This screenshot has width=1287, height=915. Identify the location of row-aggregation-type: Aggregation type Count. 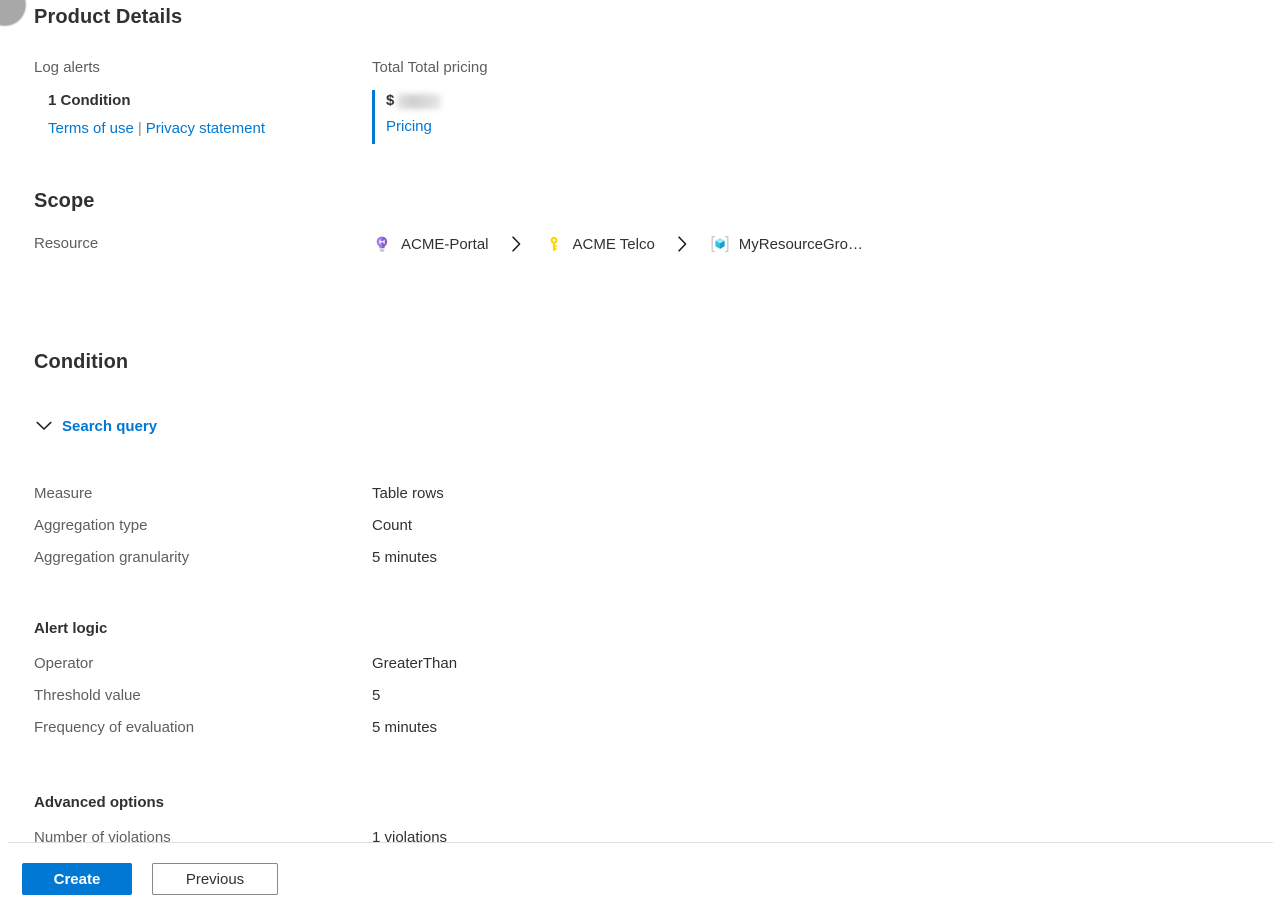
(660, 526).